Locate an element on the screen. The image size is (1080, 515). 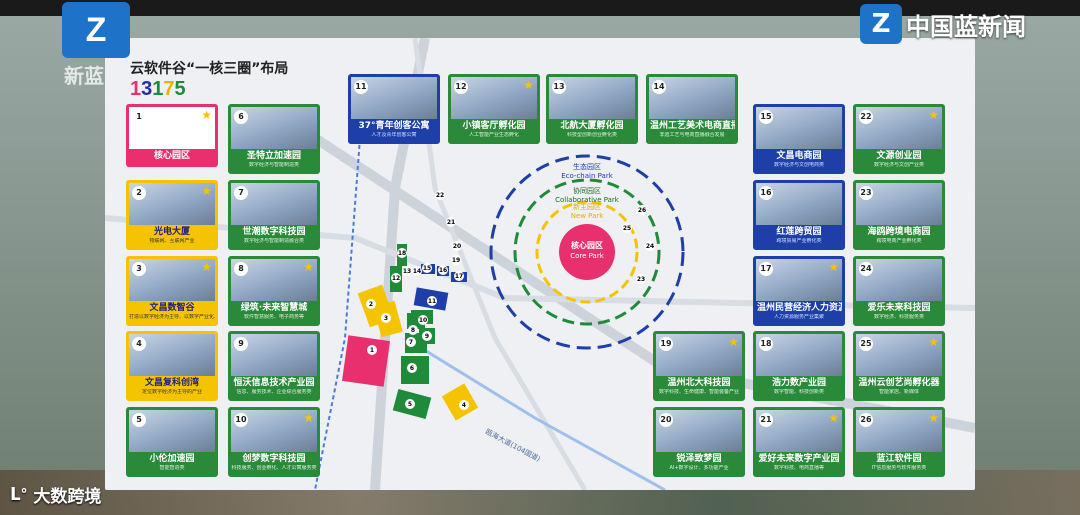
park-name: 37°青年创客公寓 is located at coordinates (394, 126).